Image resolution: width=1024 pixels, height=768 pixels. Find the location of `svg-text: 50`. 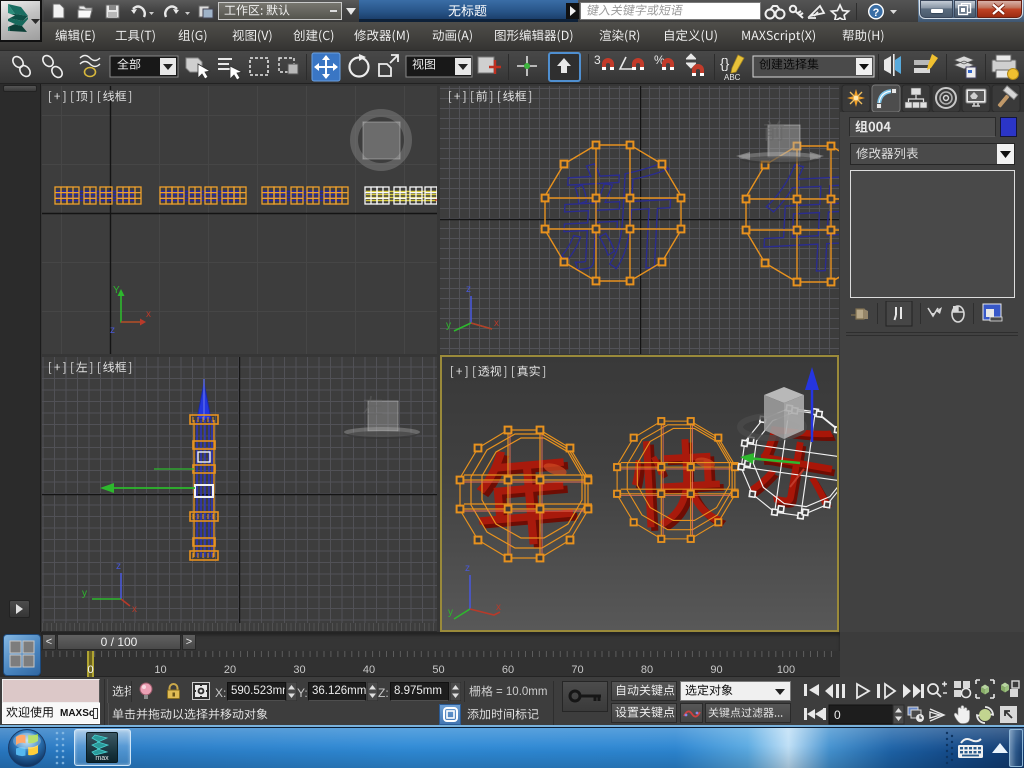

svg-text: 50 is located at coordinates (438, 670).